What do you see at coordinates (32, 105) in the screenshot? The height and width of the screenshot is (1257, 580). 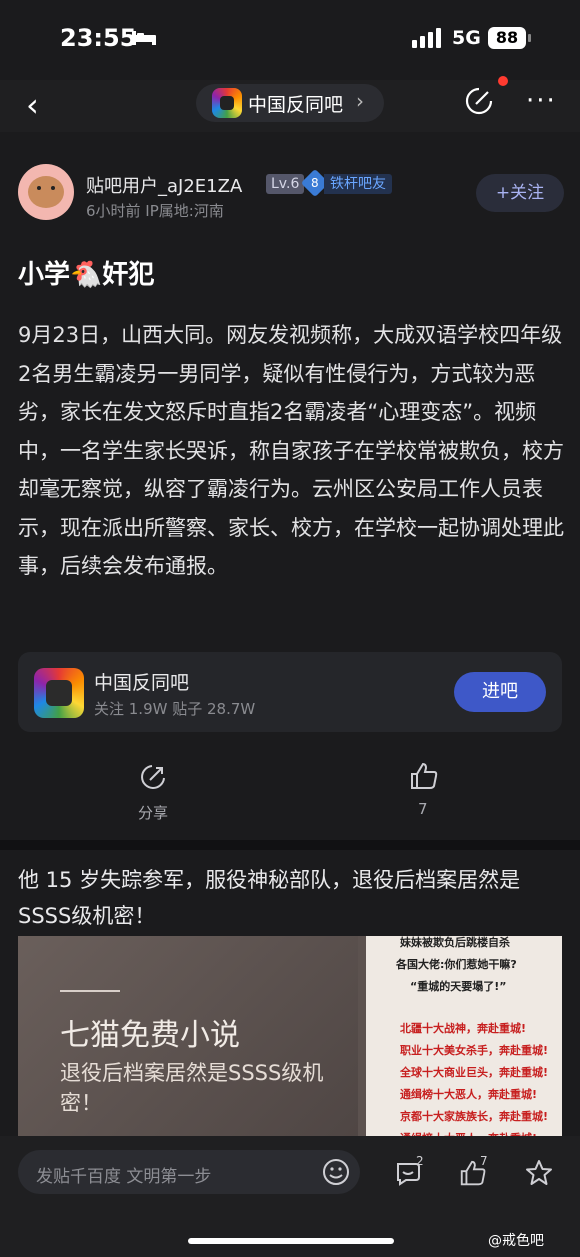 I see `back-button: ‹` at bounding box center [32, 105].